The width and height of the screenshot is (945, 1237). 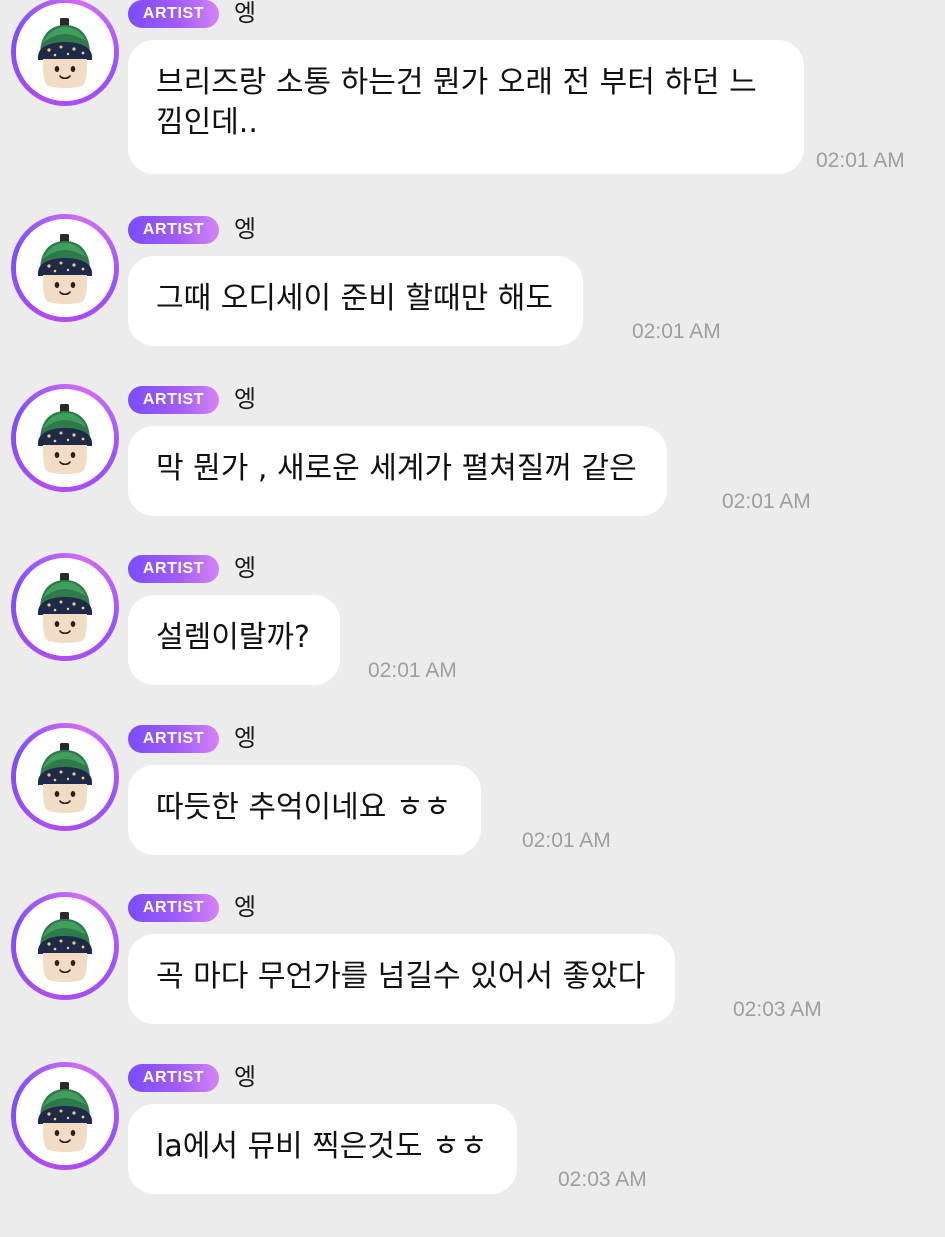 What do you see at coordinates (472, 640) in the screenshot?
I see `chat-message: ARTIST 엥 설렘이랄까? 02:01 AM` at bounding box center [472, 640].